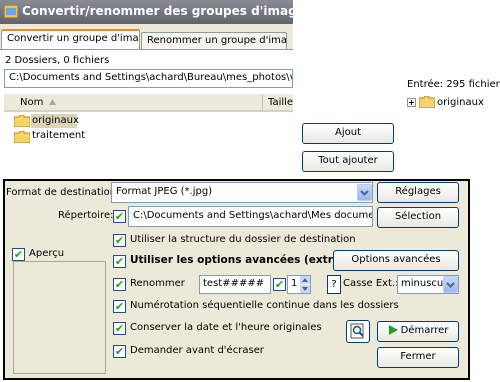 This screenshot has width=500, height=382. Describe the element at coordinates (119, 351) in the screenshot. I see `ask-overwrite-checkbox: ✔` at that location.